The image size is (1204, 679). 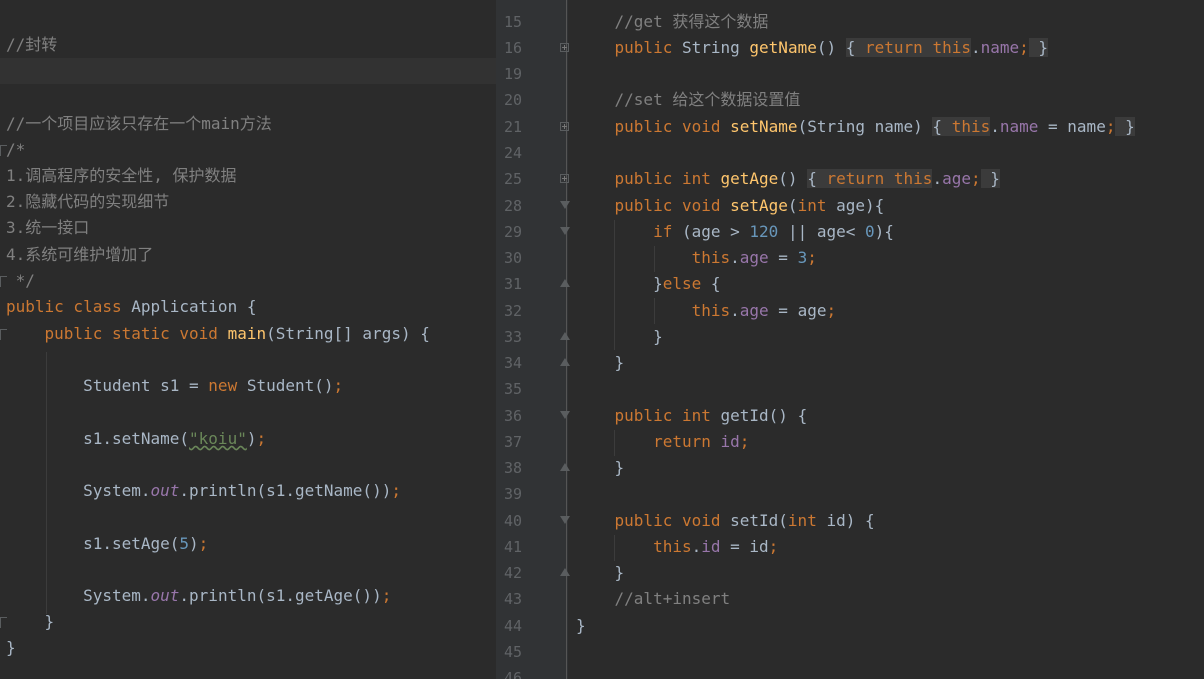 I want to click on code-token: this, so click(x=634, y=546).